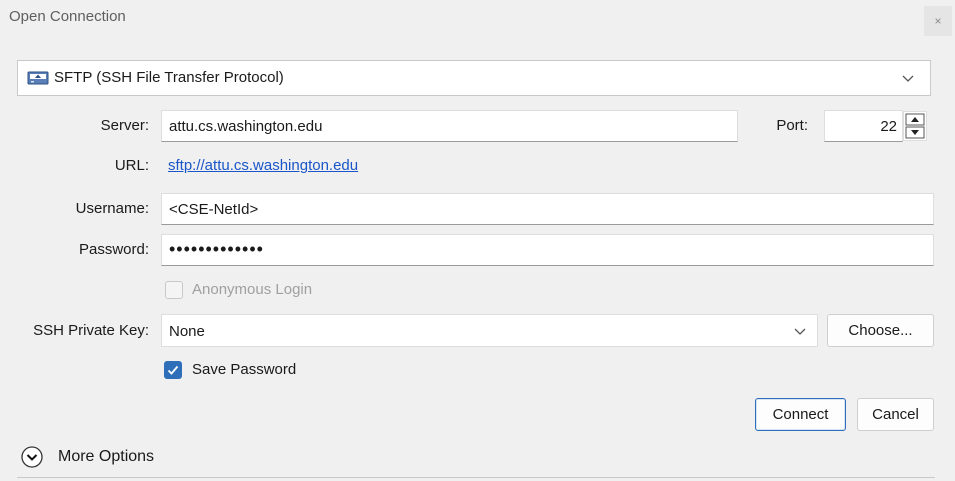  I want to click on close-button: ×, so click(938, 21).